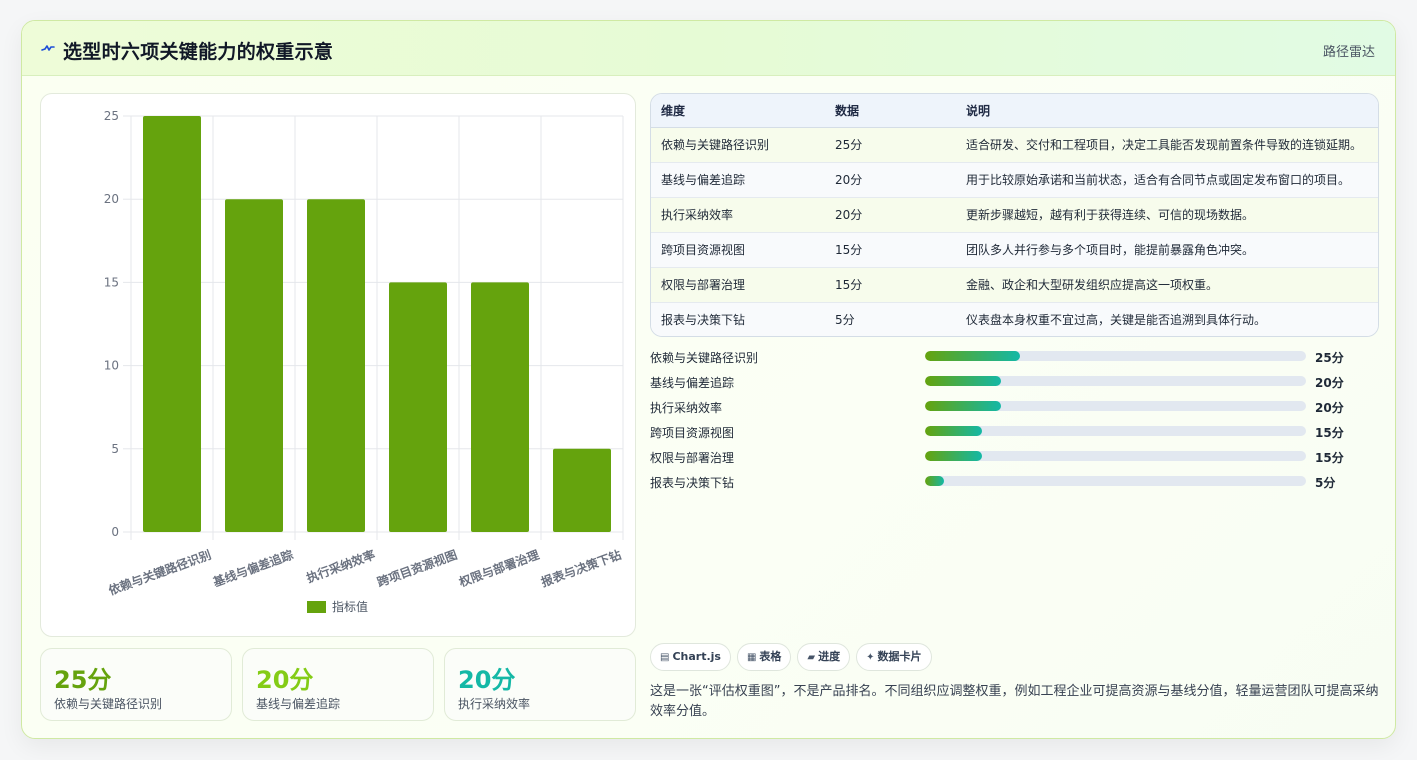 The height and width of the screenshot is (760, 1417). I want to click on legend-label: 指标值, so click(350, 606).